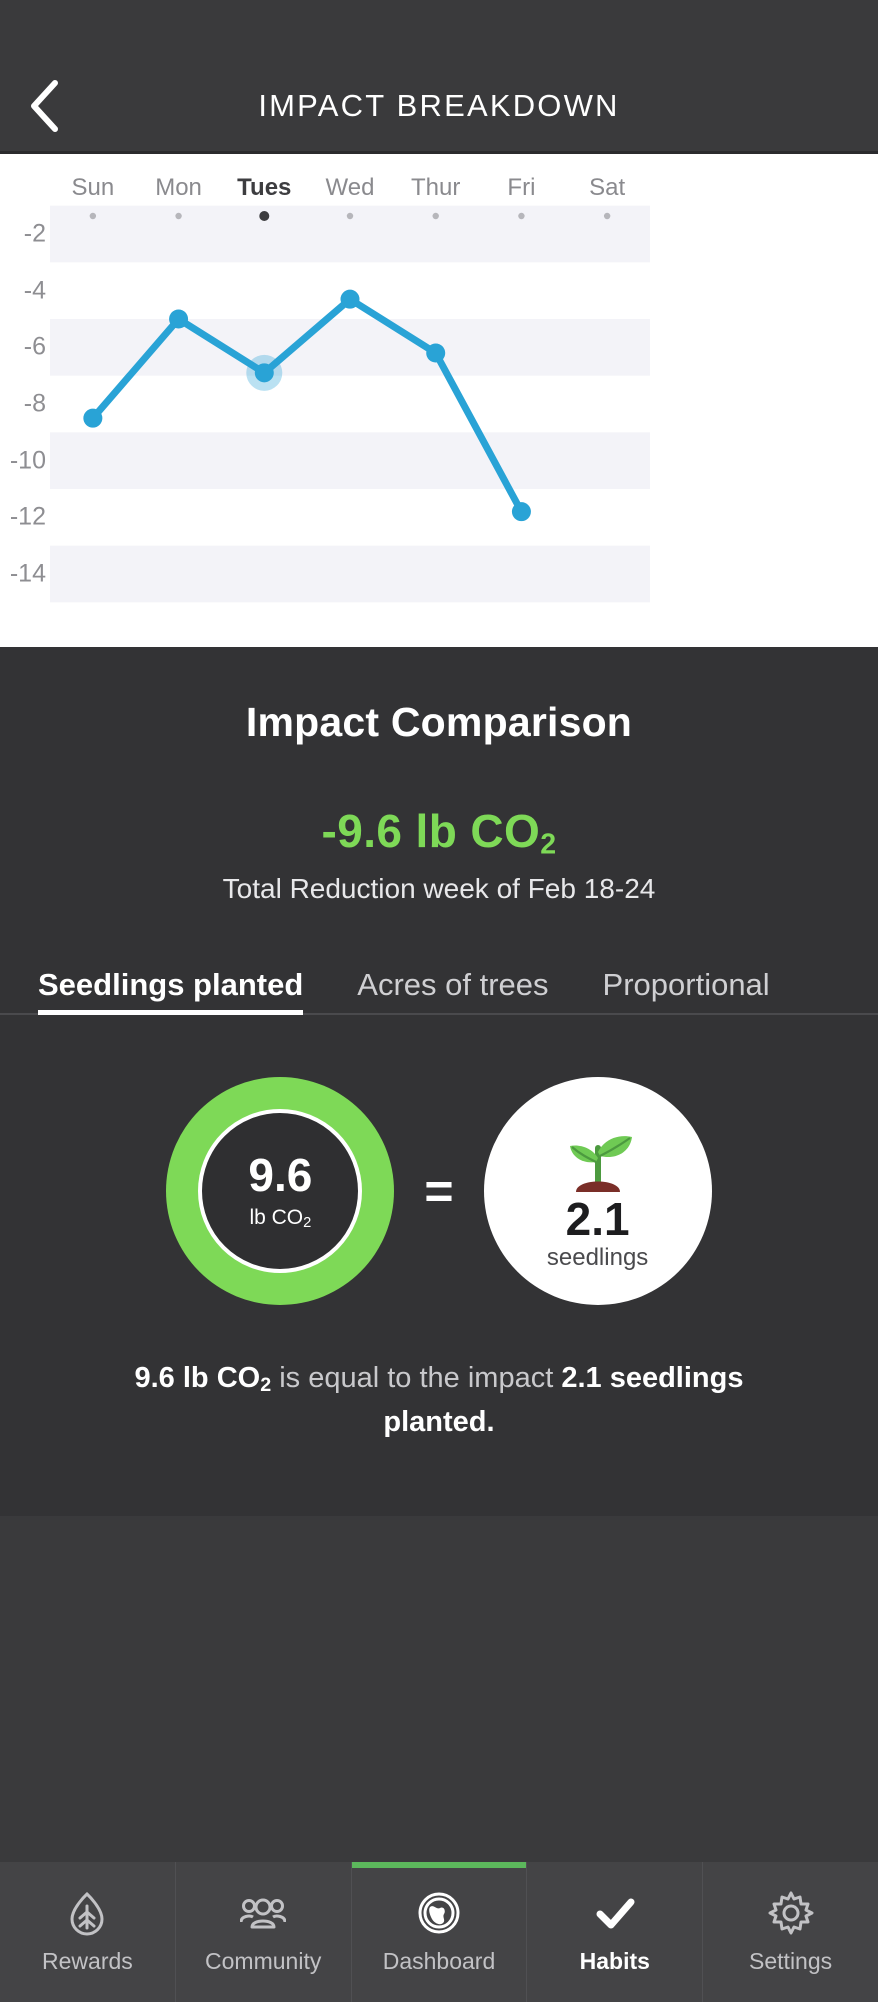 The height and width of the screenshot is (2002, 878). Describe the element at coordinates (34, 403) in the screenshot. I see `chart-ytick-neg8: -8` at that location.